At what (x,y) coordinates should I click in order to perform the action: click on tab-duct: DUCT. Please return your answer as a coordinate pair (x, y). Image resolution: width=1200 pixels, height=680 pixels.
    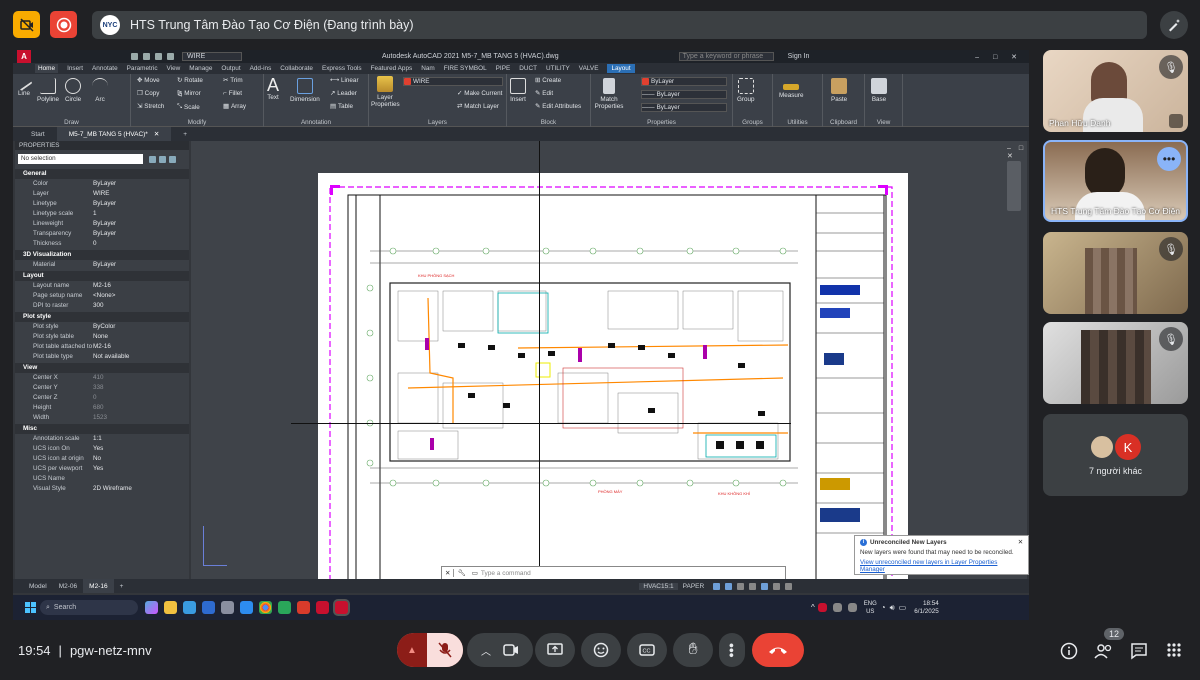
    Looking at the image, I should click on (528, 68).